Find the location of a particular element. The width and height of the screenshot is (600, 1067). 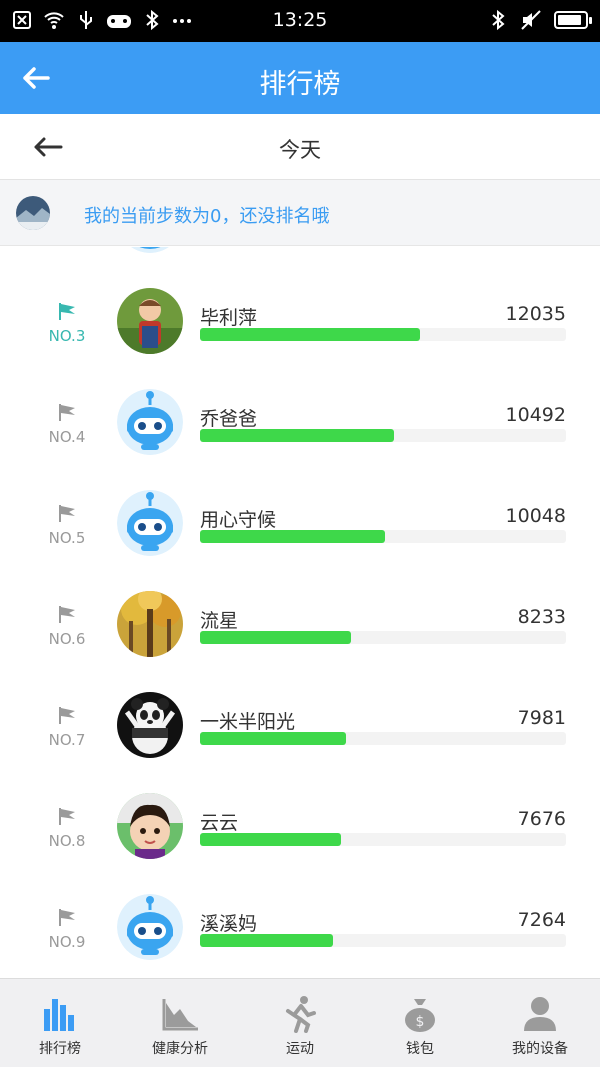

rank-number: NO.8 is located at coordinates (67, 841).